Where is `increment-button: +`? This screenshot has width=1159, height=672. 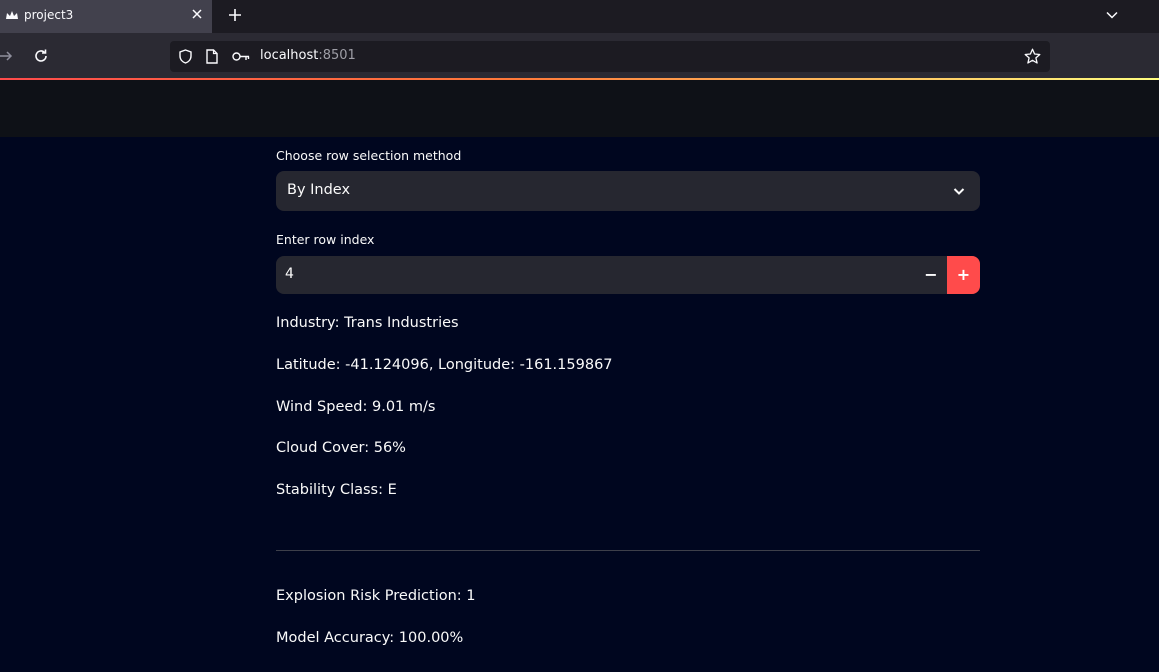
increment-button: + is located at coordinates (963, 275).